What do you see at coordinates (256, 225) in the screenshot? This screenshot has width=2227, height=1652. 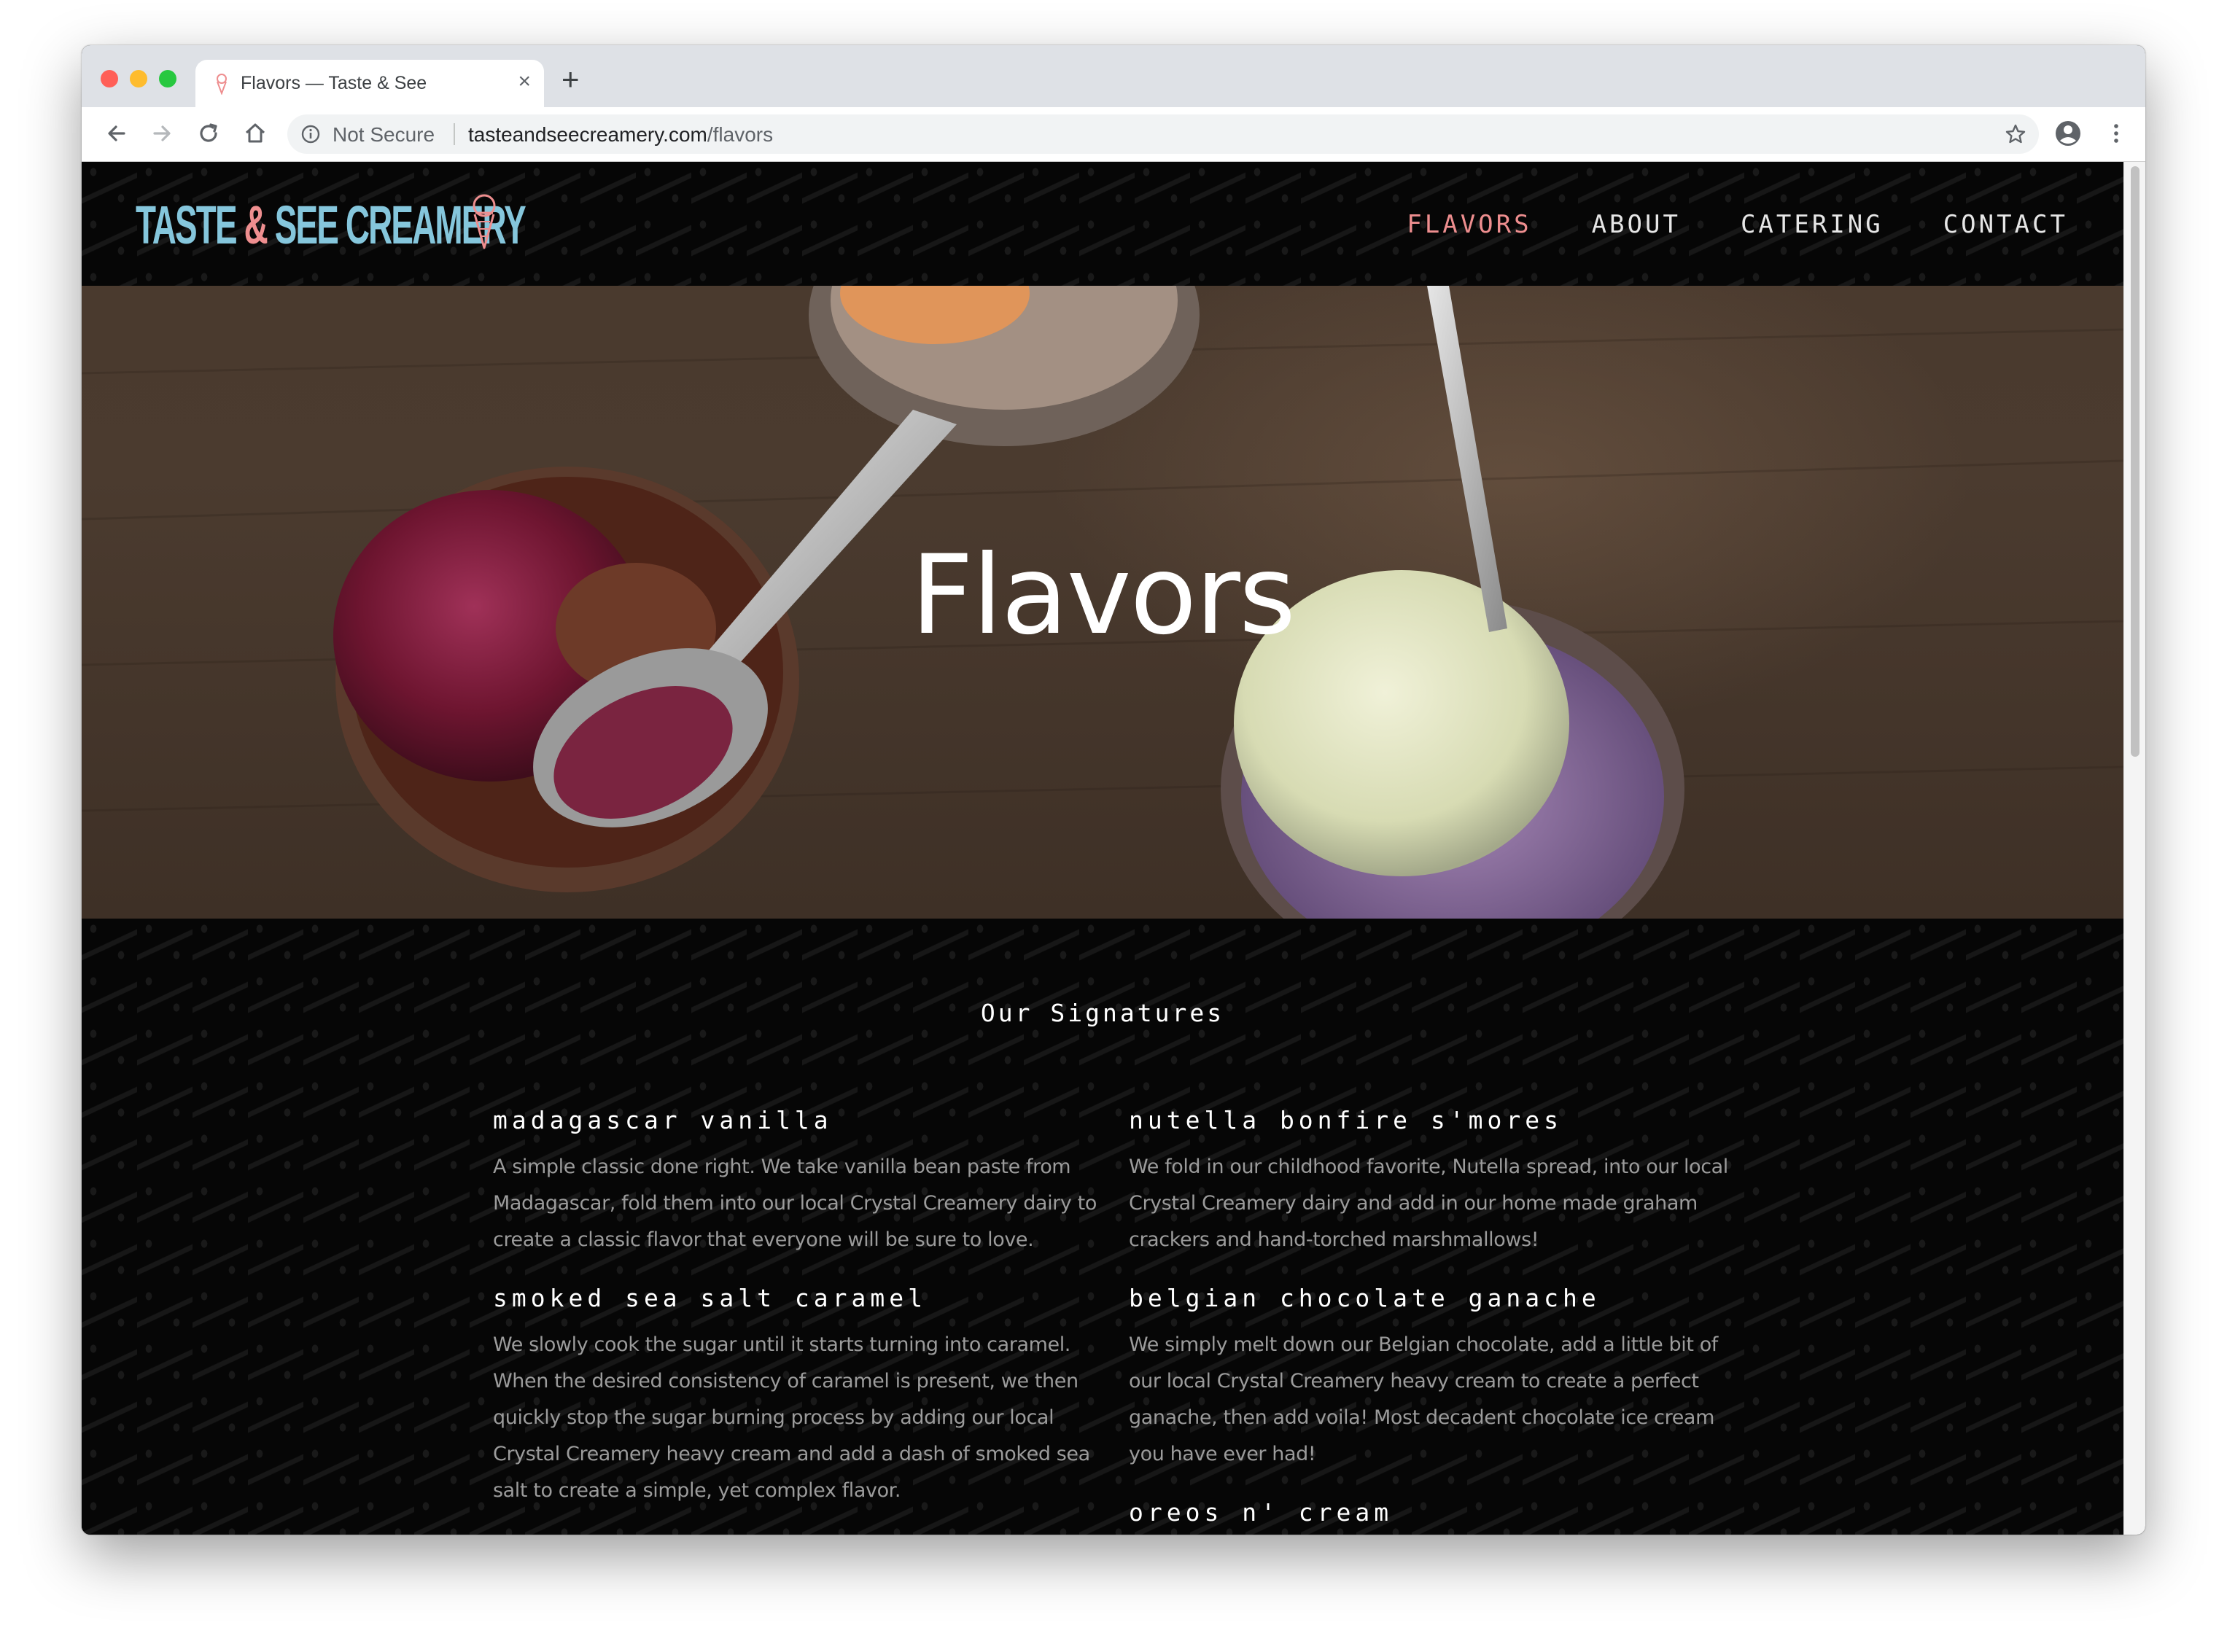 I see `logo-ampersand: &` at bounding box center [256, 225].